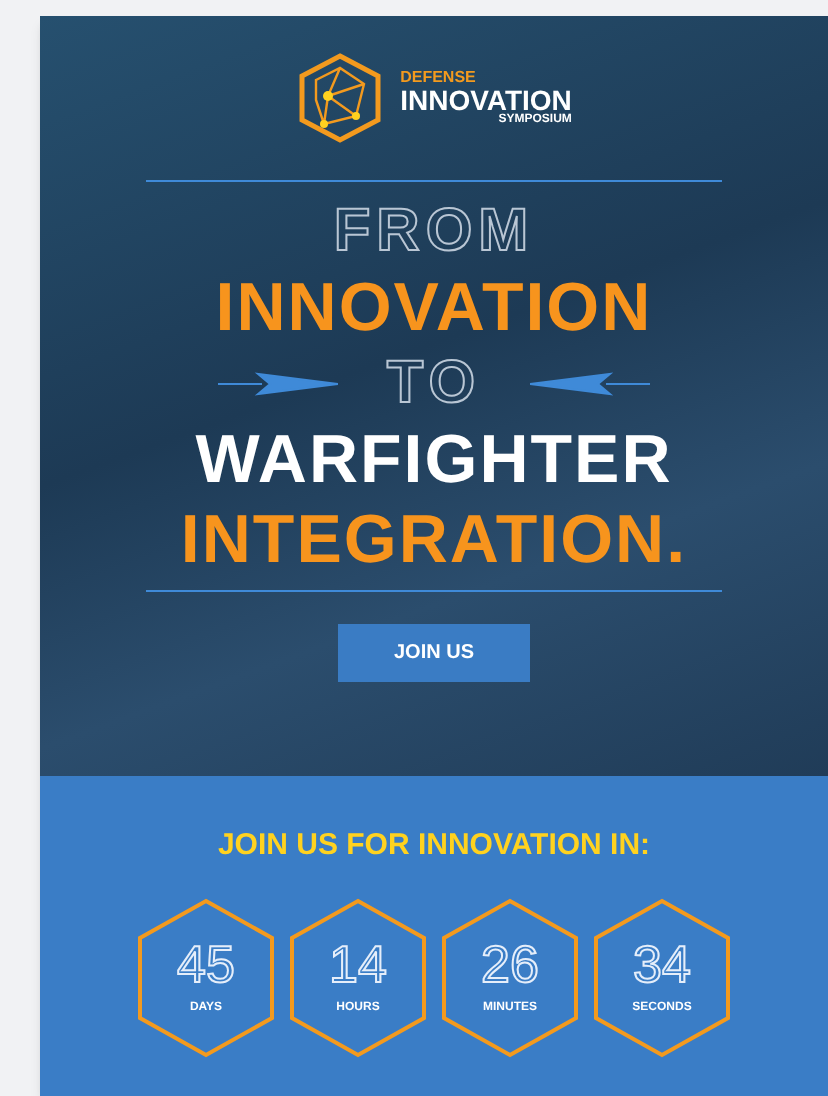 Image resolution: width=828 pixels, height=1096 pixels. Describe the element at coordinates (434, 308) in the screenshot. I see `headline-text: INNOVATION` at that location.